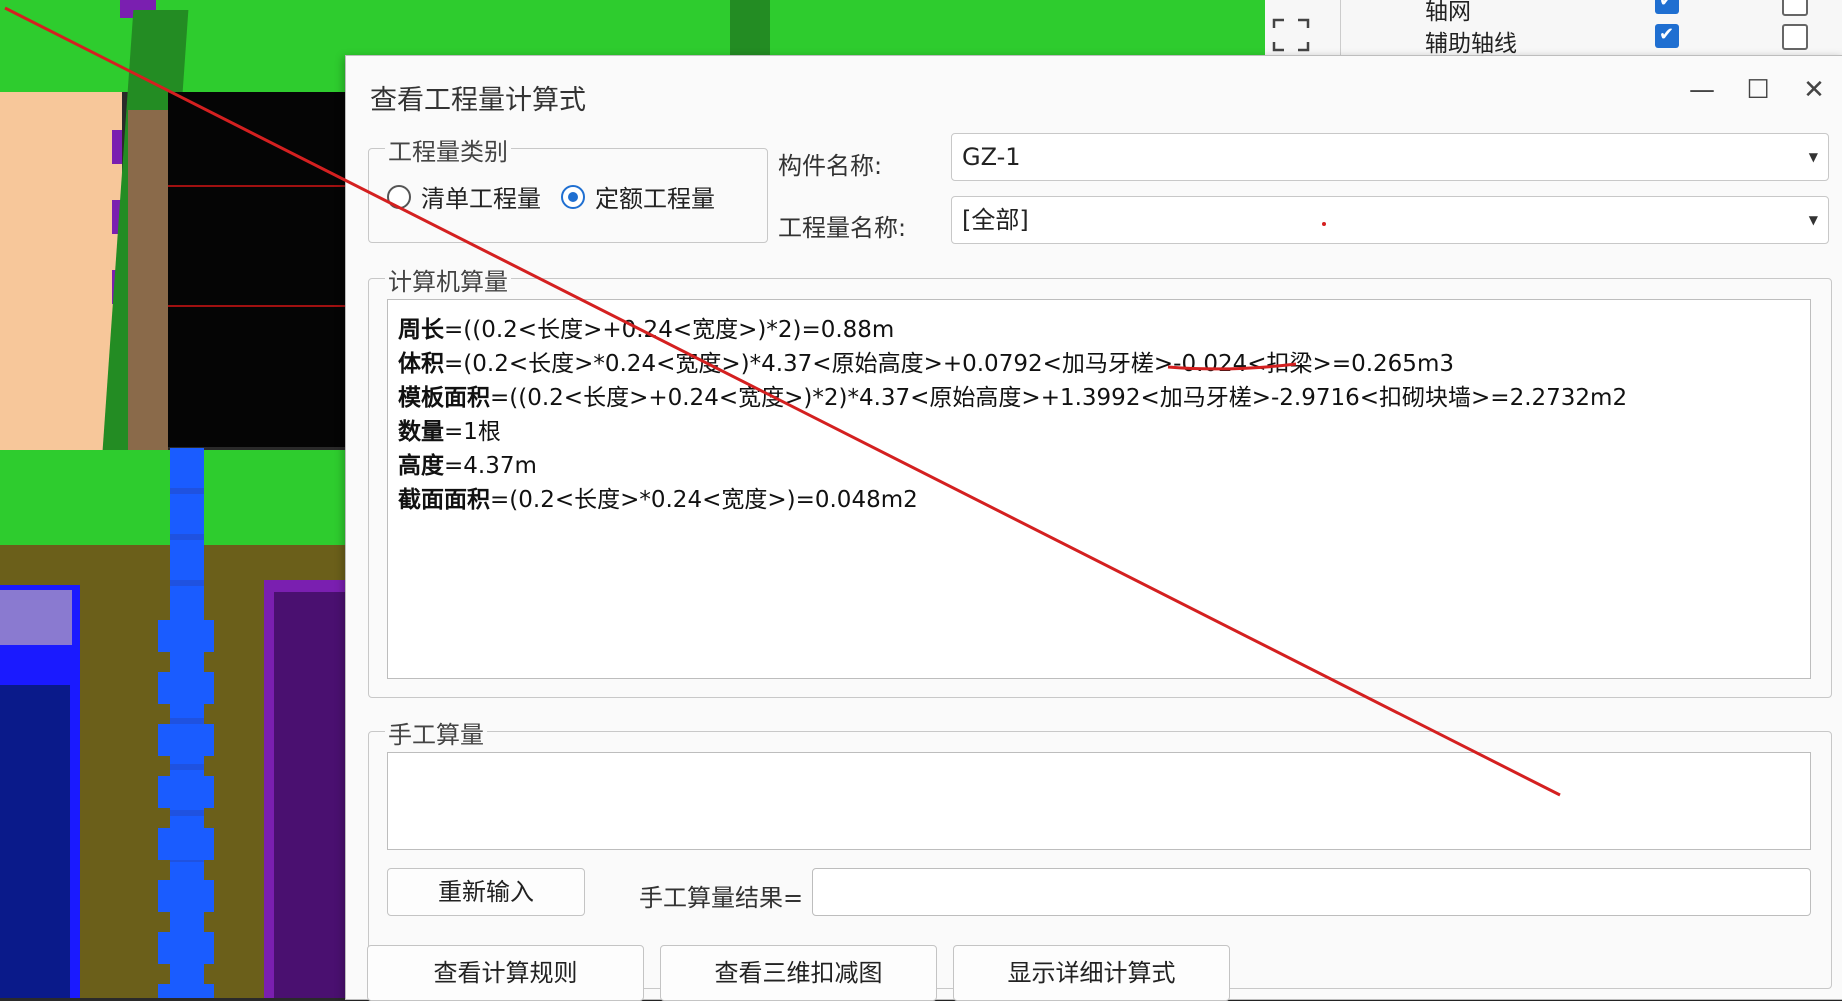 This screenshot has width=1842, height=1001. What do you see at coordinates (991, 157) in the screenshot?
I see `combo-value: GZ-1` at bounding box center [991, 157].